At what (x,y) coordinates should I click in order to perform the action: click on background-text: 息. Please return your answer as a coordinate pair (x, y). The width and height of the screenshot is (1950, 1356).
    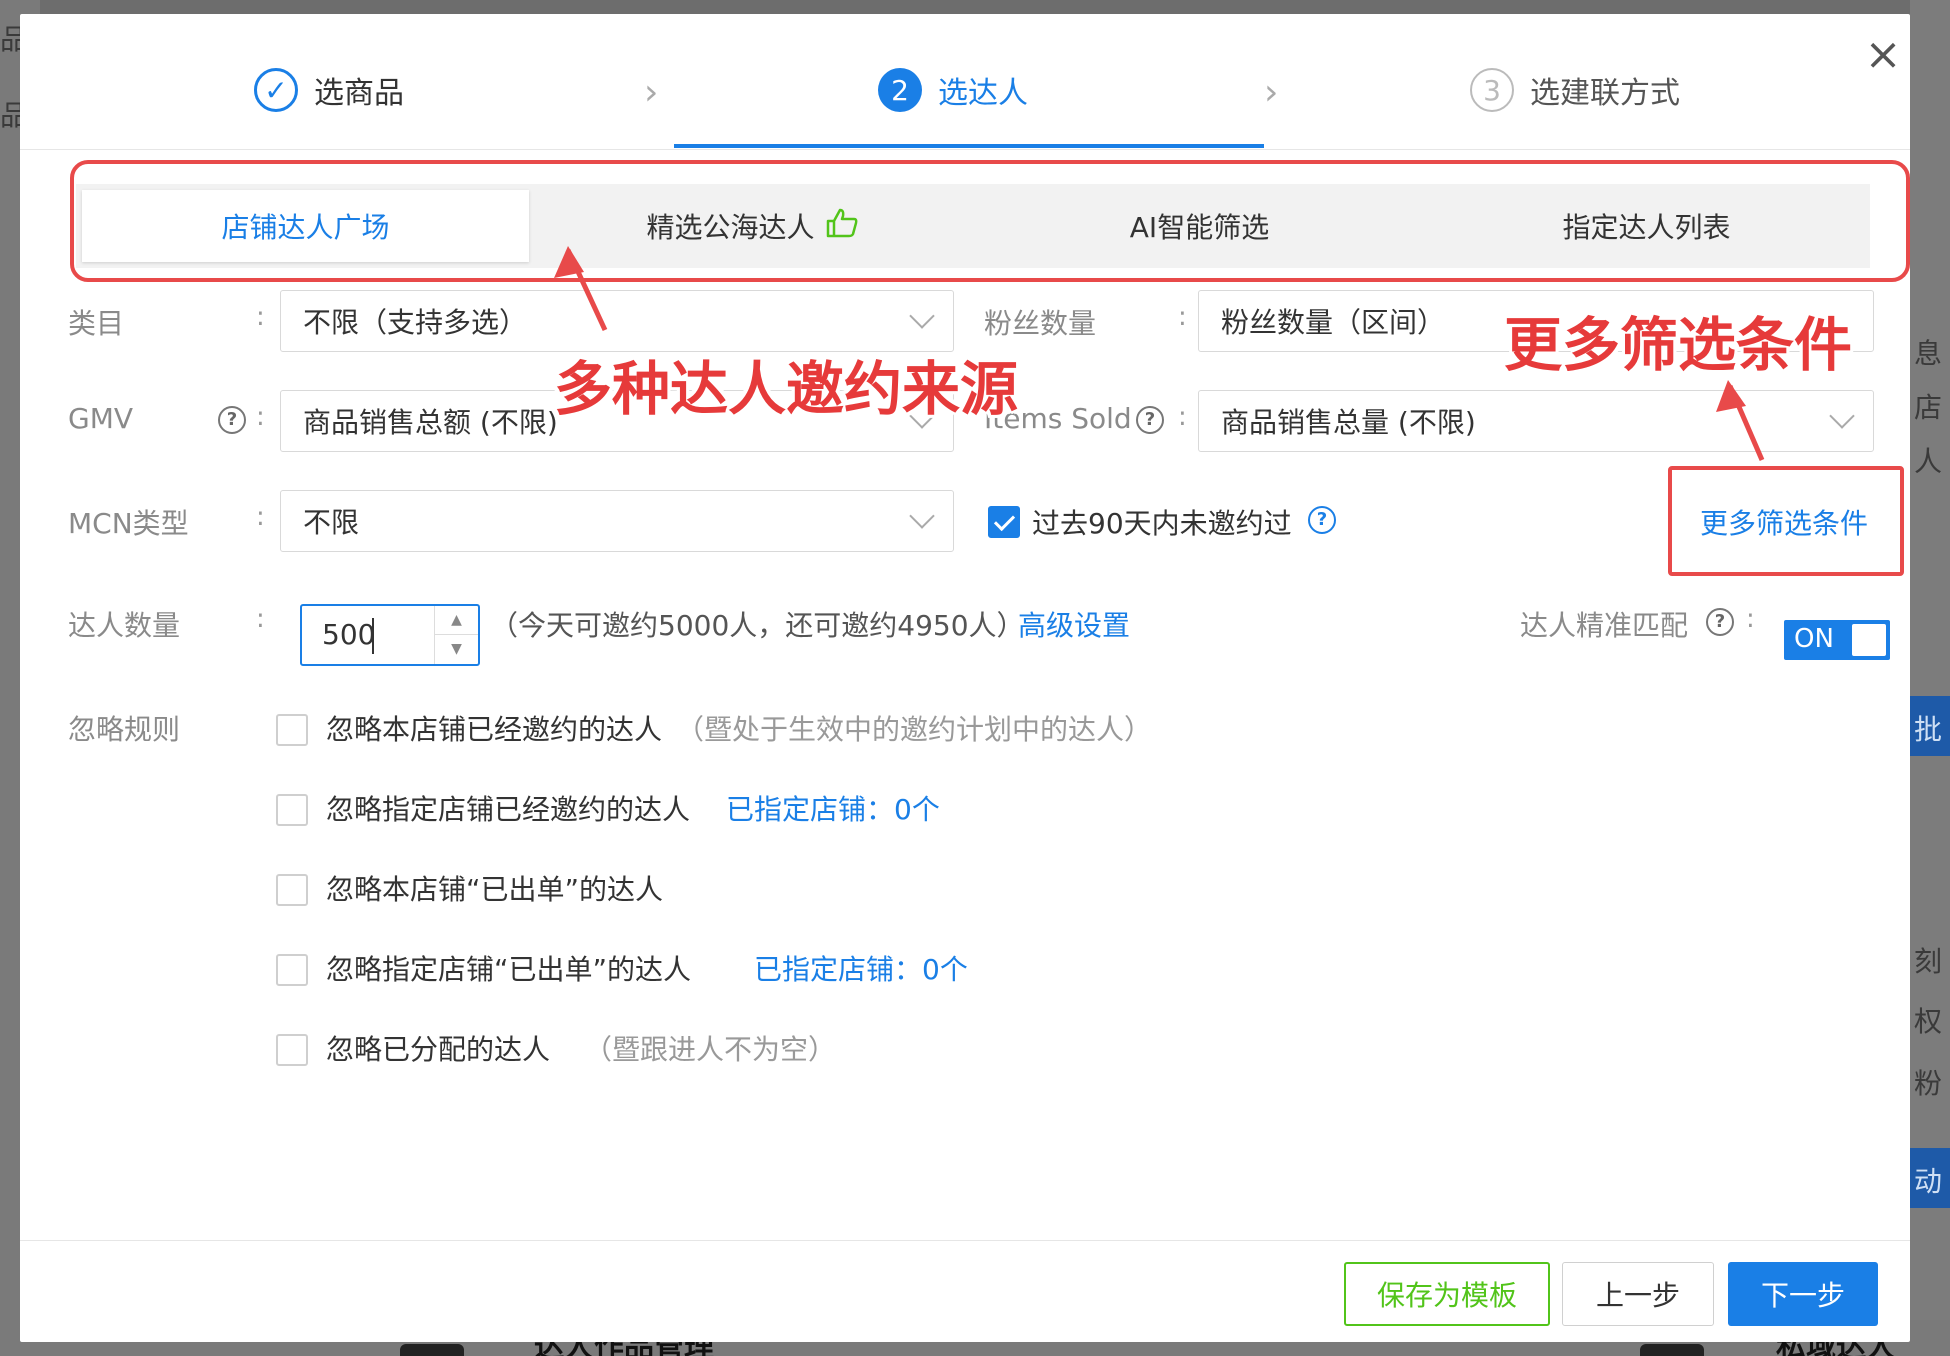
    Looking at the image, I should click on (1928, 353).